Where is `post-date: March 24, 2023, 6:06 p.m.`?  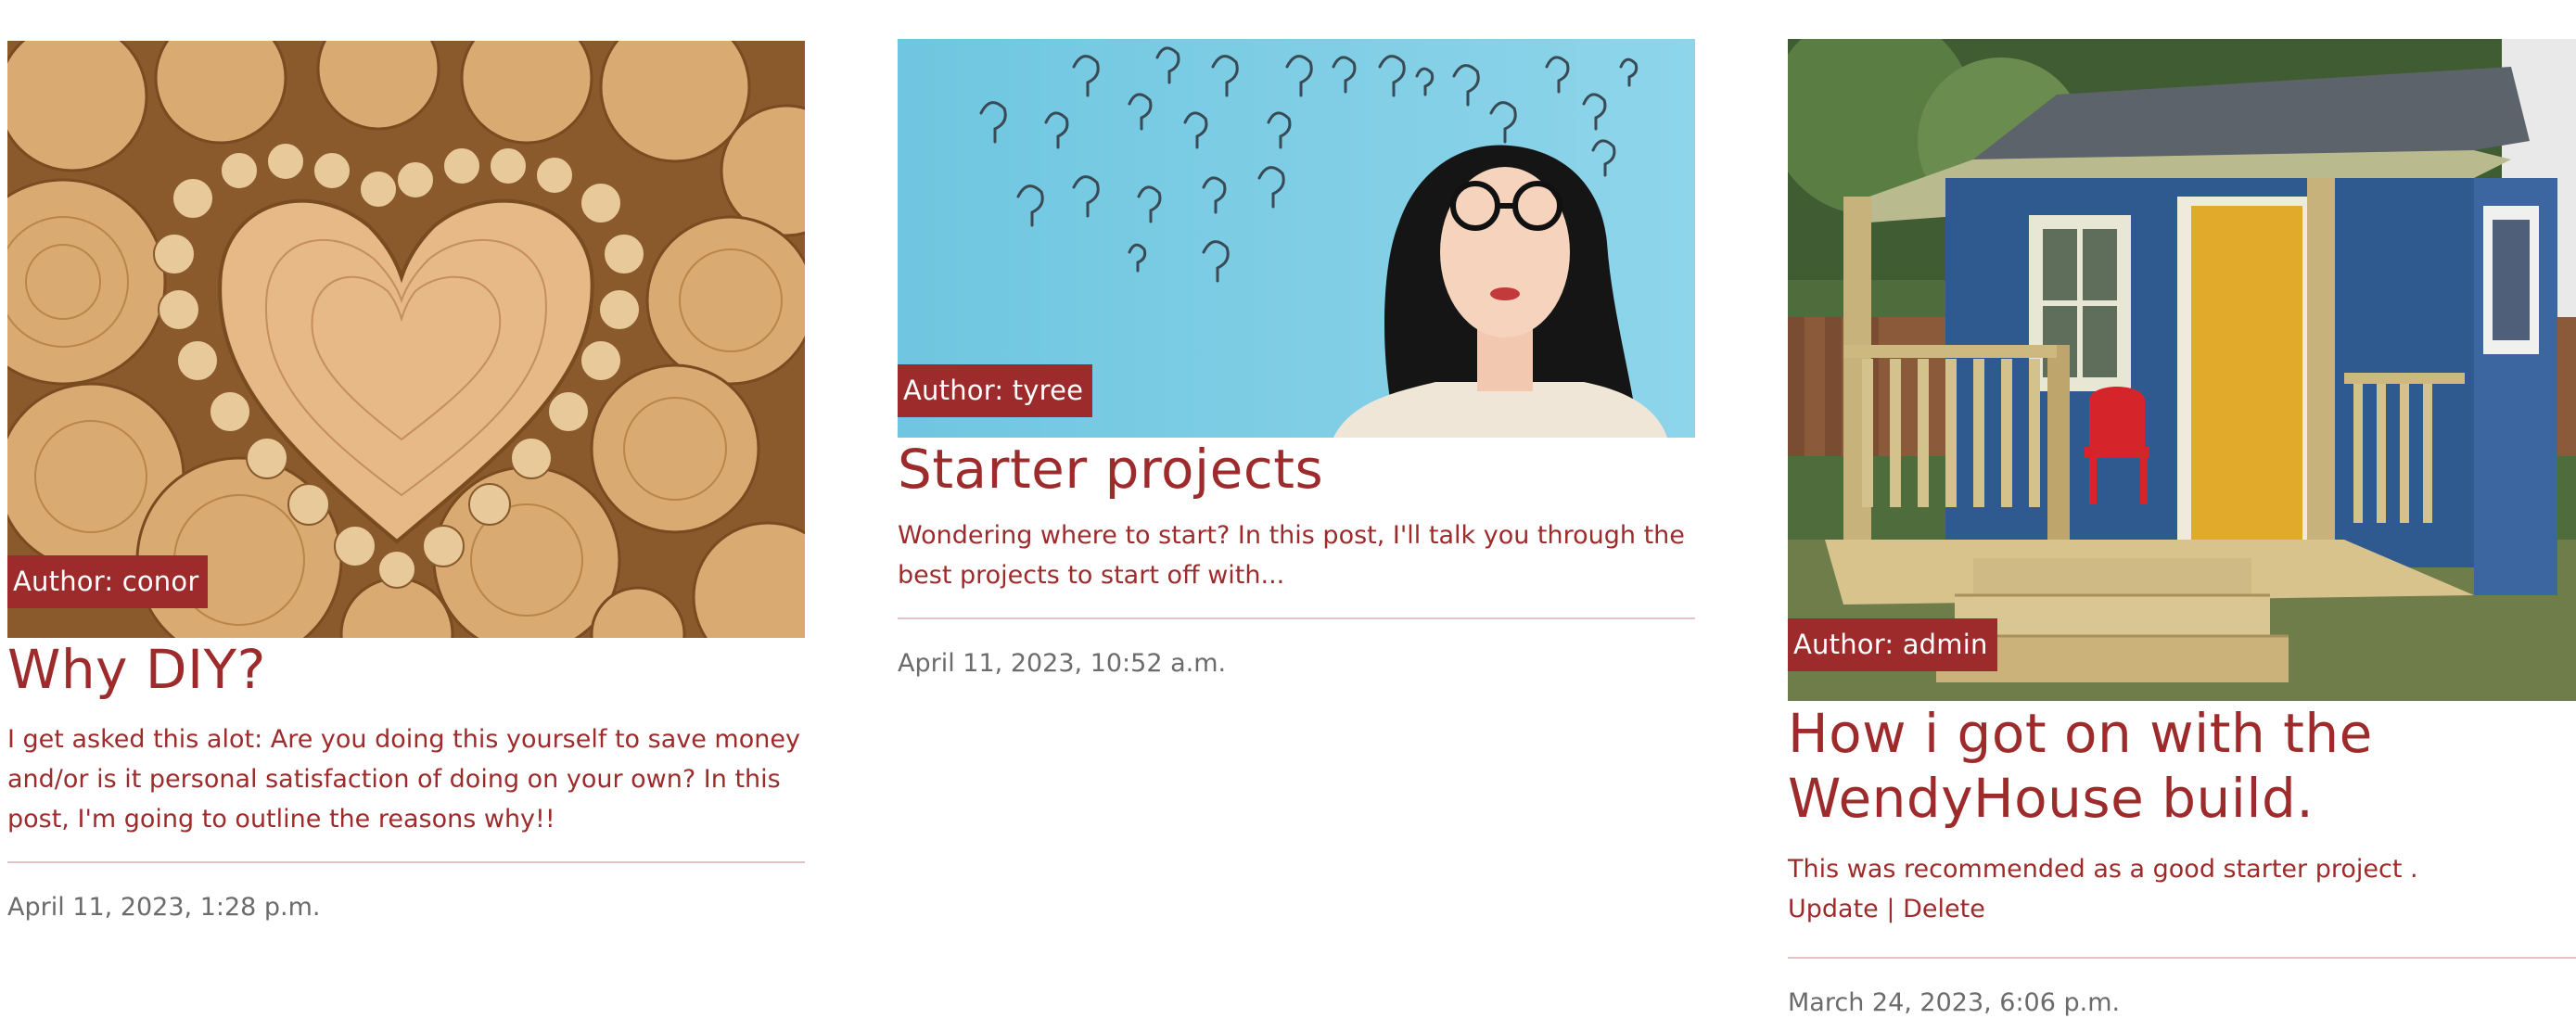 post-date: March 24, 2023, 6:06 p.m. is located at coordinates (1954, 1002).